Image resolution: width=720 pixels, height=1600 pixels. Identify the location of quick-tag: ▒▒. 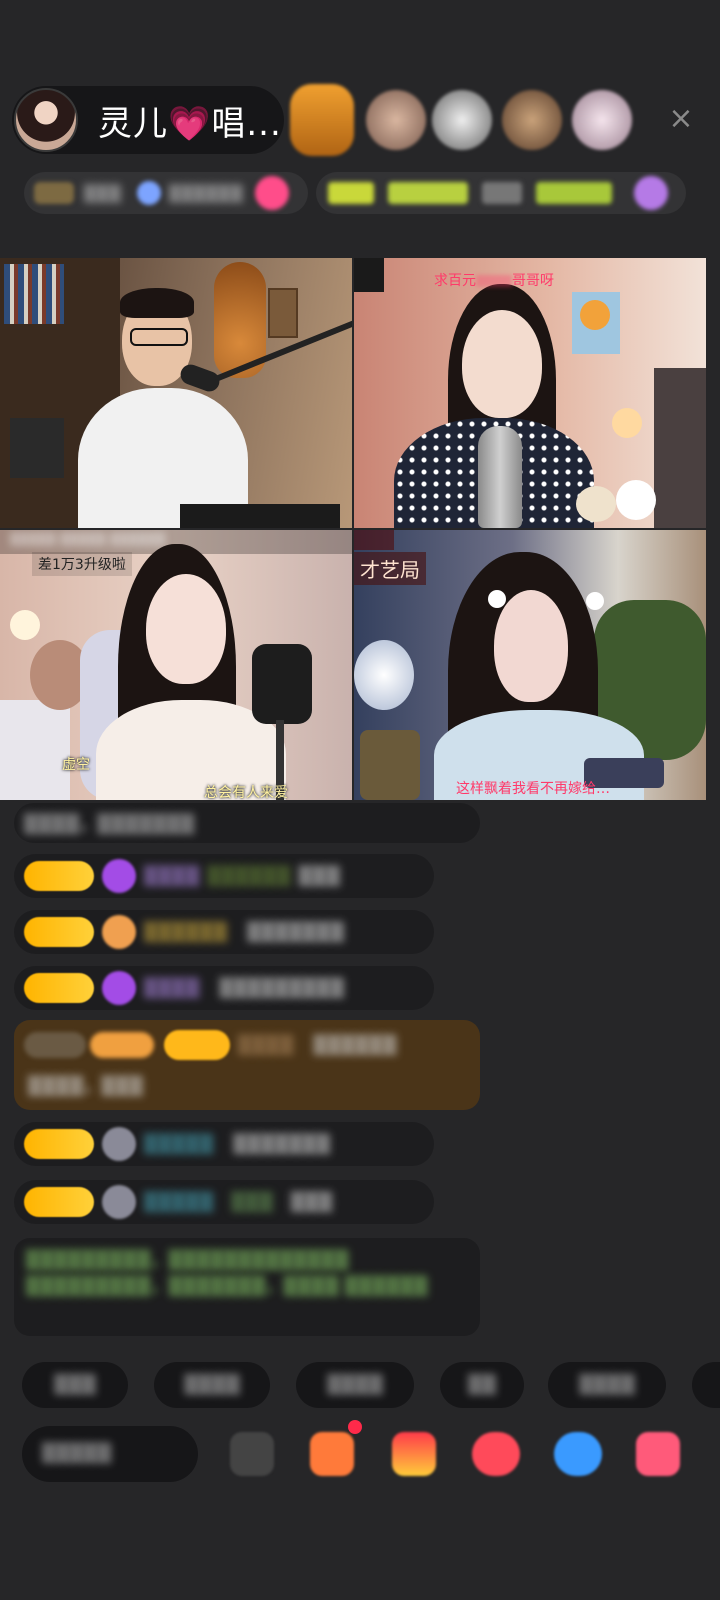
(482, 1385).